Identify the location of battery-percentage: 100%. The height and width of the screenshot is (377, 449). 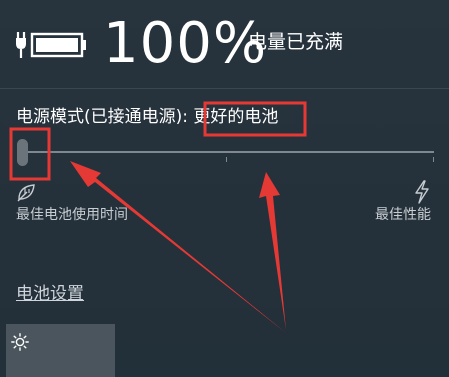
(185, 43).